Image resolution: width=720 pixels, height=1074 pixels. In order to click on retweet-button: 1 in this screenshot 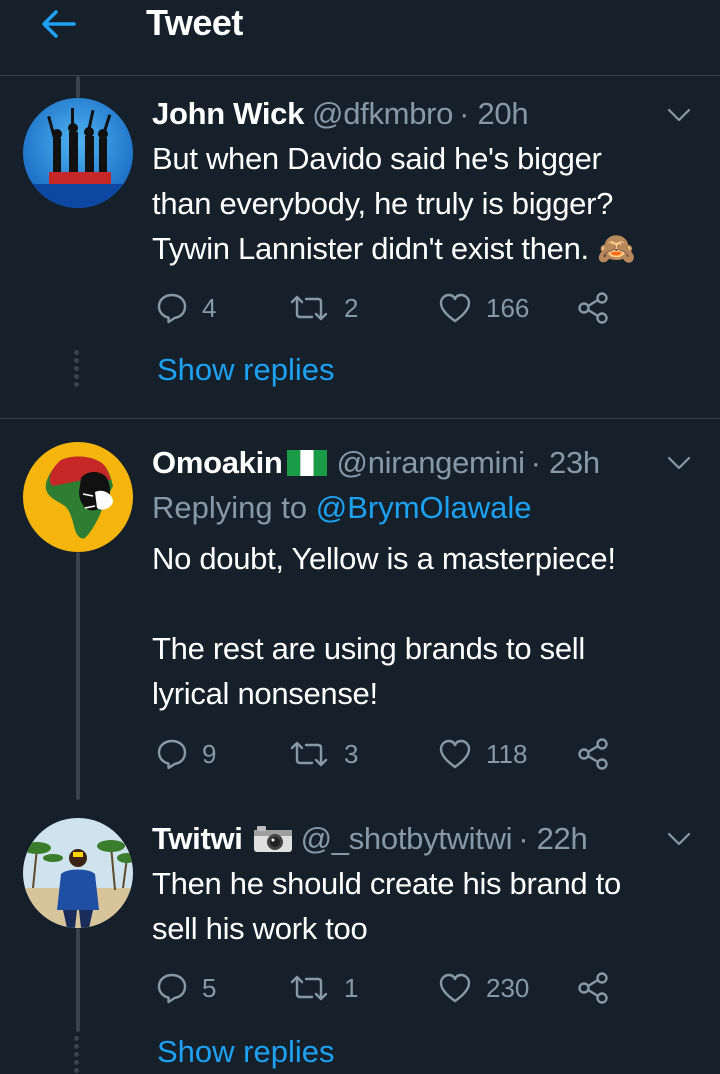, I will do `click(323, 988)`.